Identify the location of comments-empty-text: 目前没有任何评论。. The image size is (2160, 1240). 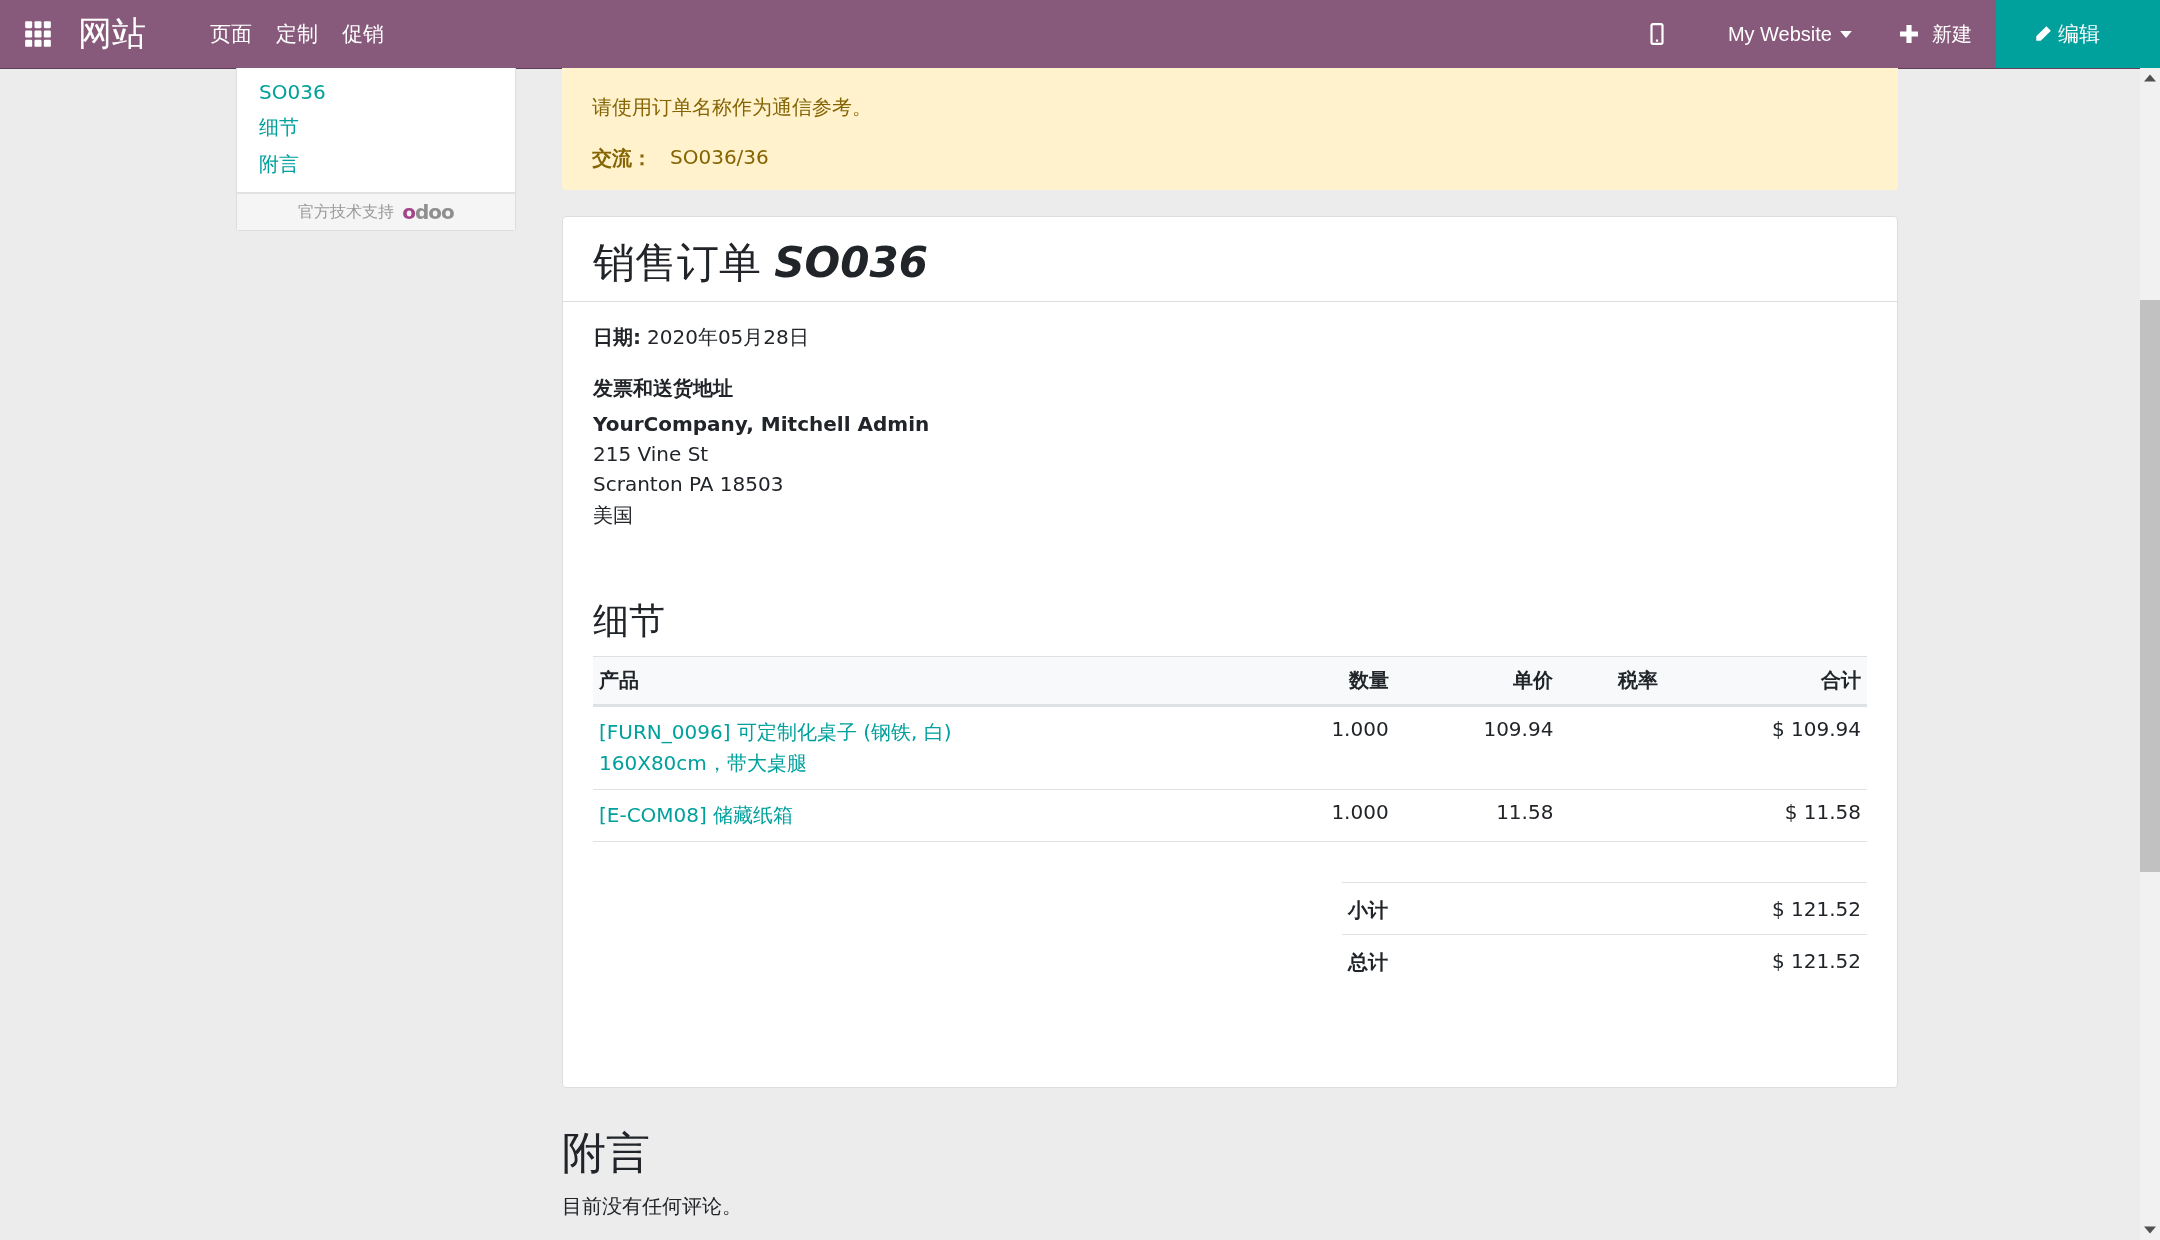
(652, 1206).